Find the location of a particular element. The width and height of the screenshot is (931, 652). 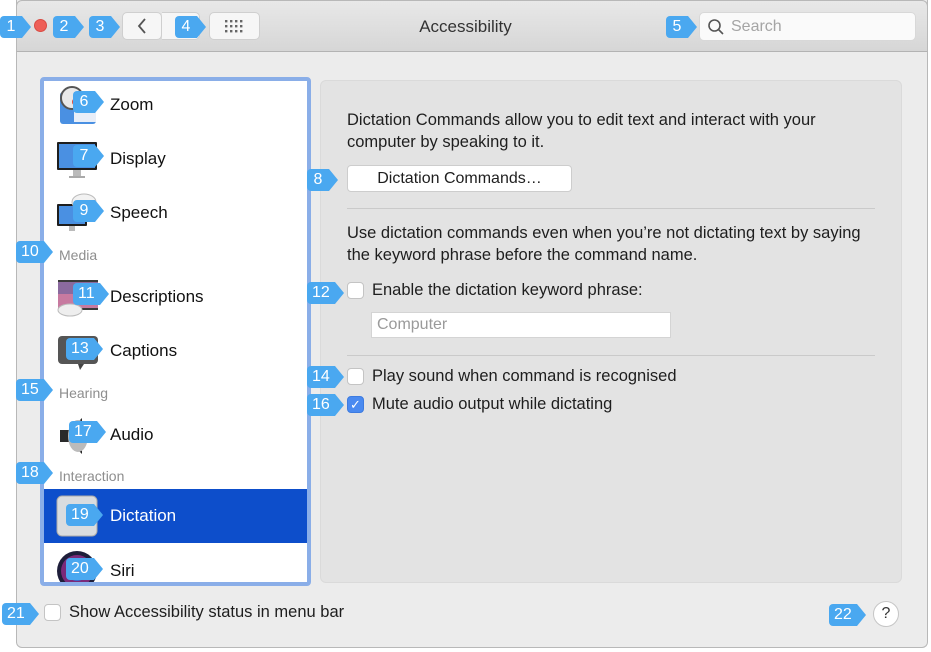

search-icon is located at coordinates (716, 26).